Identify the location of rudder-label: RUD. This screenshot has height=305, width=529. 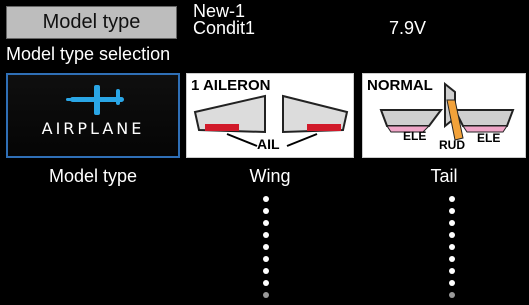
(452, 145).